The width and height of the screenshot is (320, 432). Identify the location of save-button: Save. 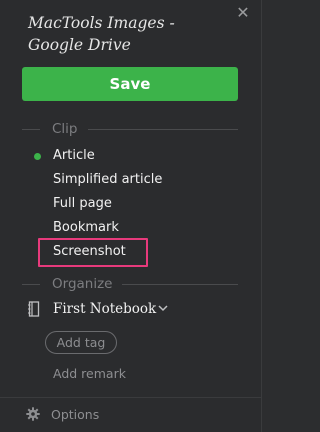
(130, 84).